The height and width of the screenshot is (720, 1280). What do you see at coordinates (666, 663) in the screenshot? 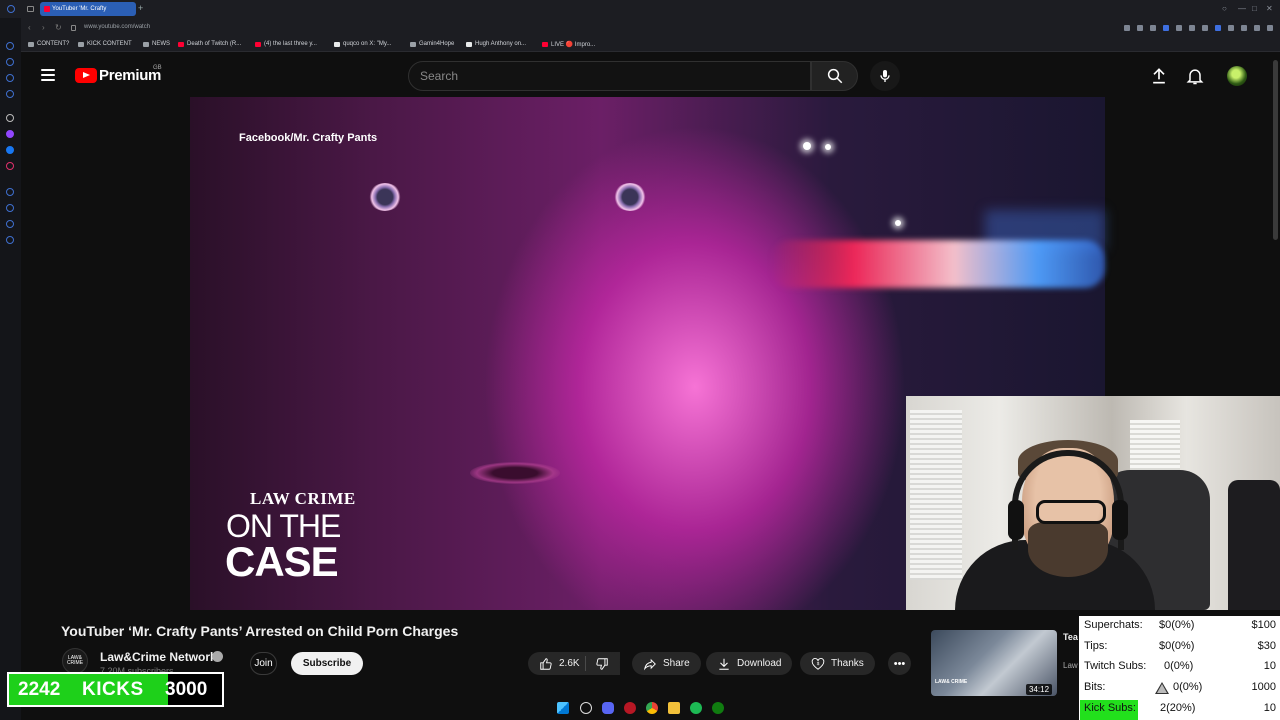
I see `share-button: Share` at bounding box center [666, 663].